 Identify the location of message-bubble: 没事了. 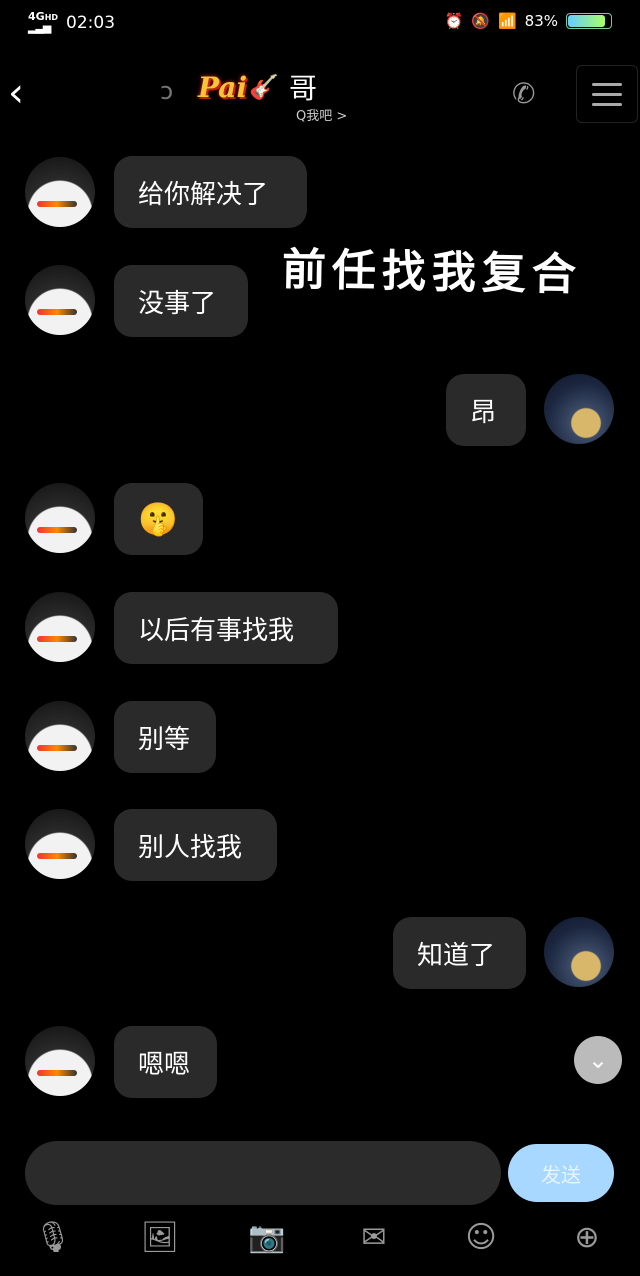
(181, 301).